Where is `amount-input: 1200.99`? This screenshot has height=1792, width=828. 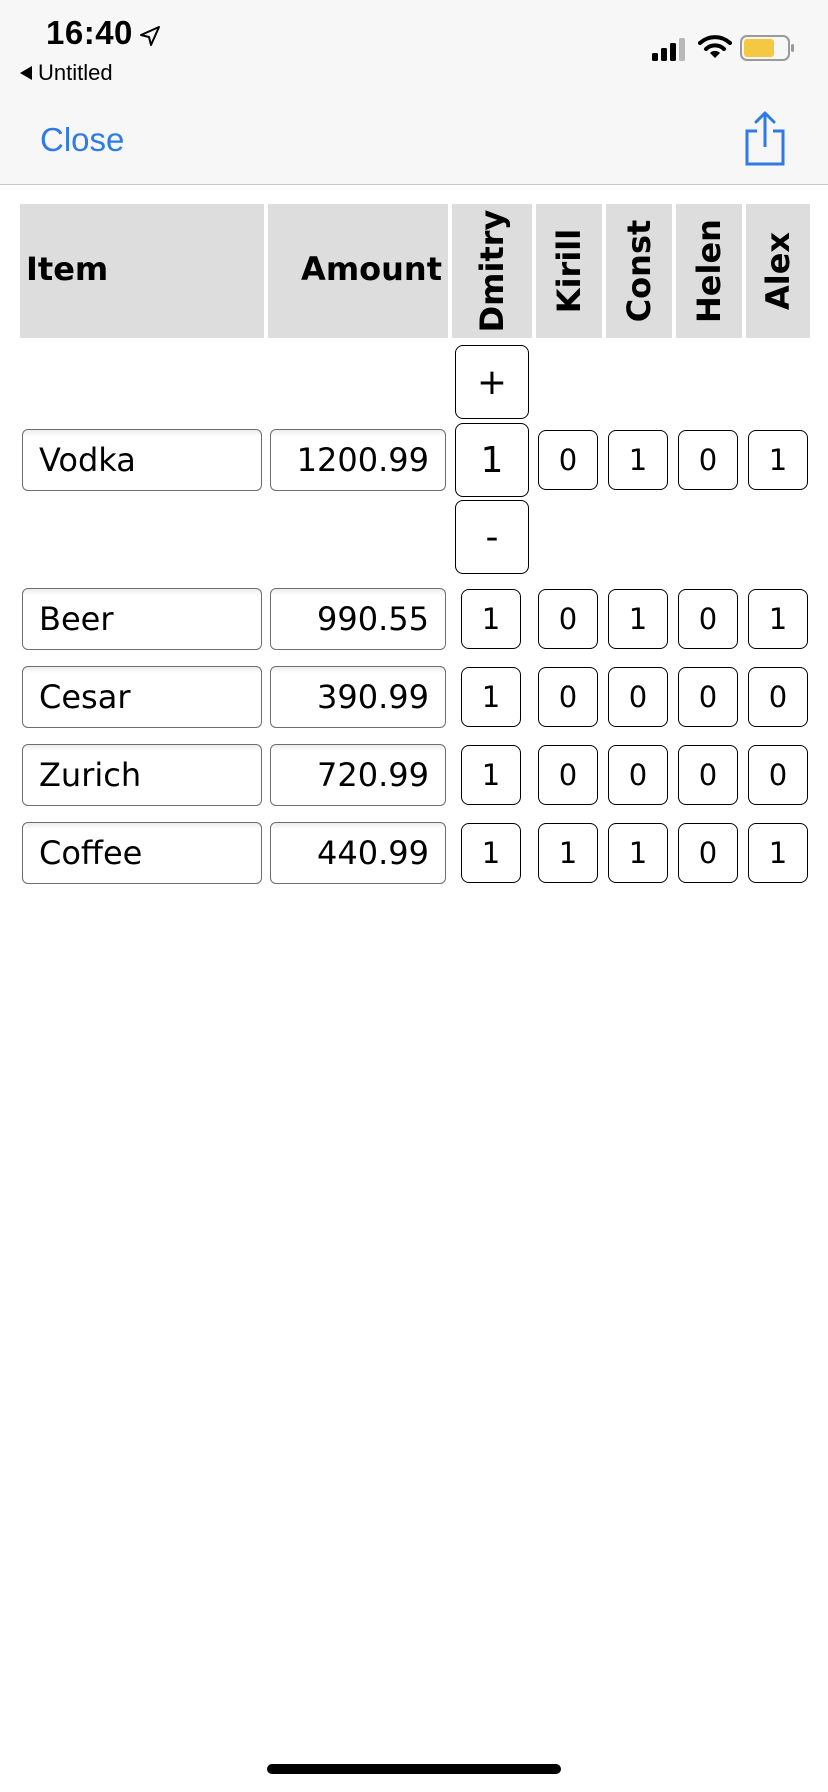 amount-input: 1200.99 is located at coordinates (358, 460).